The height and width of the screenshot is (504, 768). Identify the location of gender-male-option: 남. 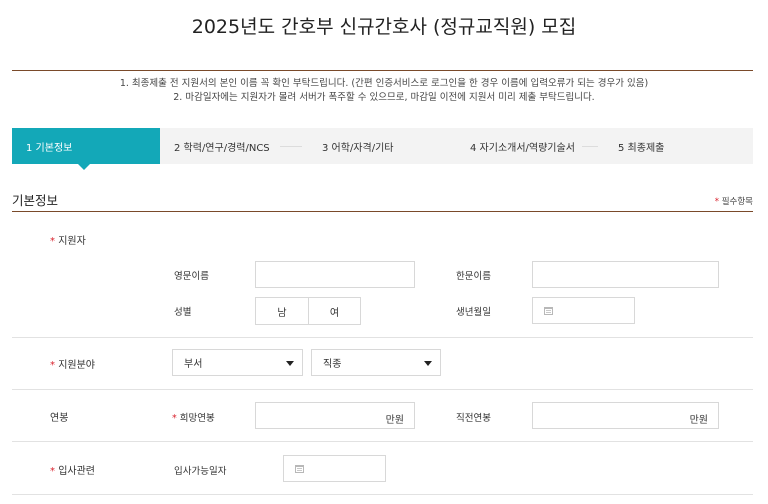
(282, 311).